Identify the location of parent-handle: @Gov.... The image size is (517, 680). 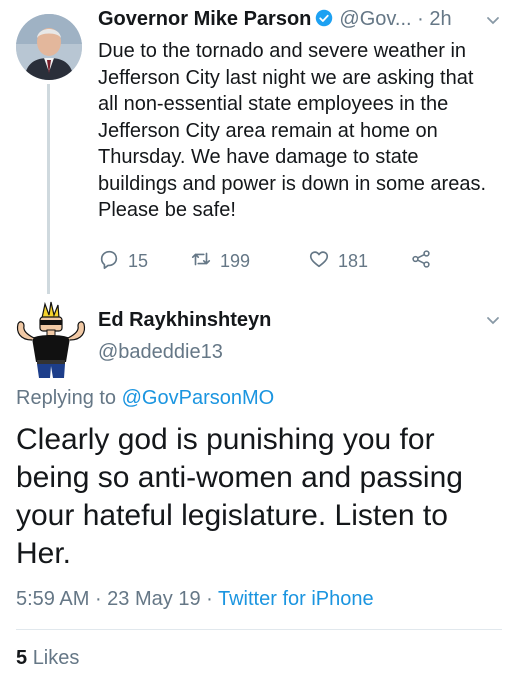
(375, 19).